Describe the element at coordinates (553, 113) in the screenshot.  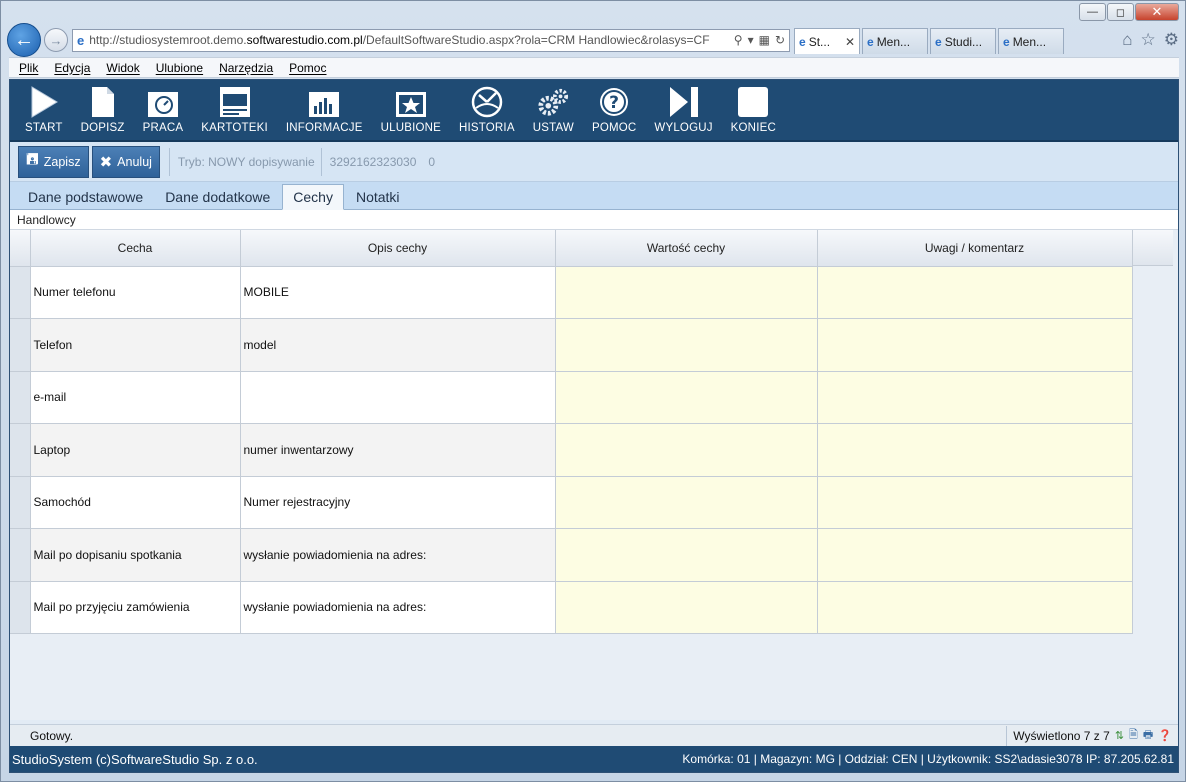
I see `toolbar-ustaw: USTAW` at that location.